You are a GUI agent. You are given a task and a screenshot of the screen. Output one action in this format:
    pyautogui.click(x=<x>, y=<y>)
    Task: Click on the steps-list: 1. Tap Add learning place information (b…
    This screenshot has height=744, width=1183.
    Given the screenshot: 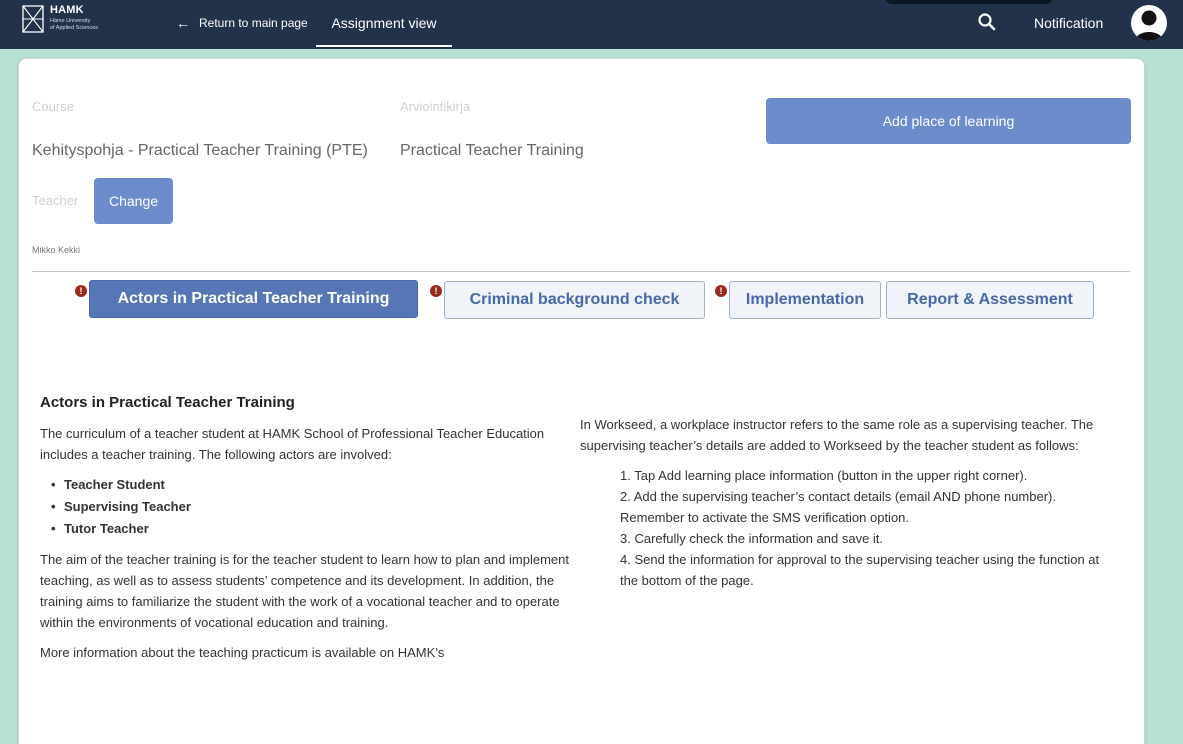 What is the action you would take?
    pyautogui.click(x=865, y=528)
    